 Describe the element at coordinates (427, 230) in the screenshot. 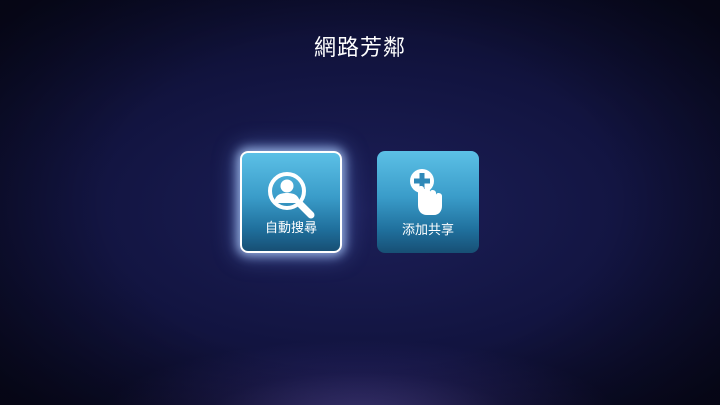

I see `add-share-label: 添加共享` at that location.